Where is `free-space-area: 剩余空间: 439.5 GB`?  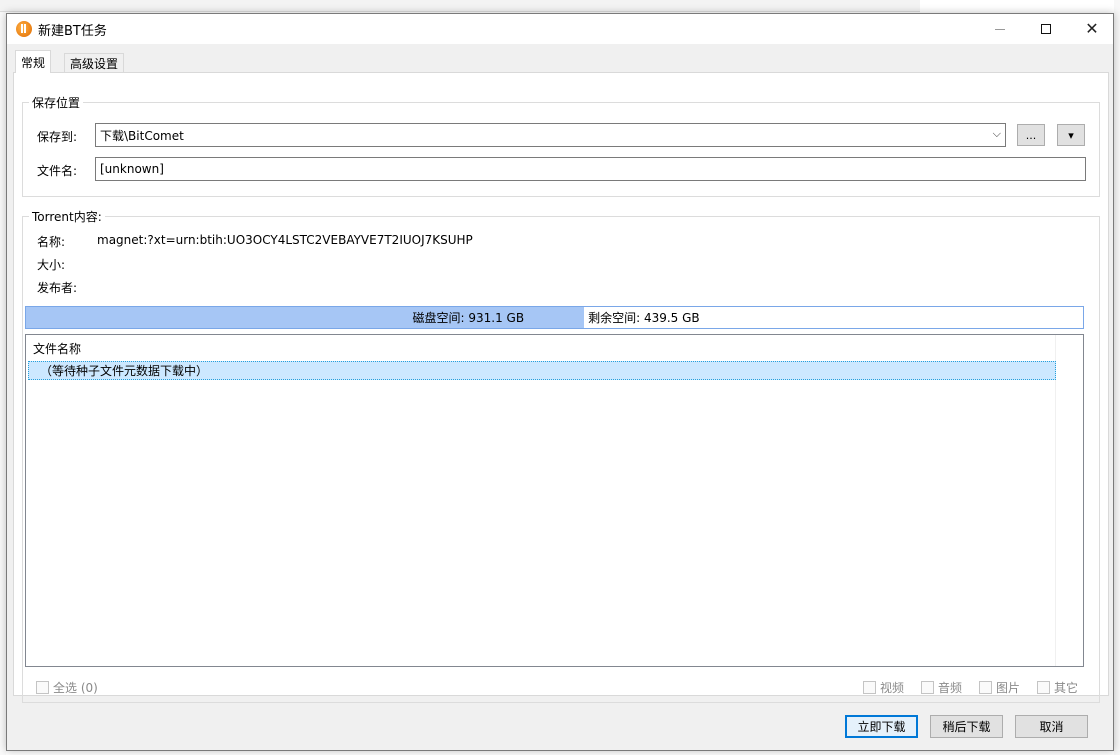
free-space-area: 剩余空间: 439.5 GB is located at coordinates (642, 317).